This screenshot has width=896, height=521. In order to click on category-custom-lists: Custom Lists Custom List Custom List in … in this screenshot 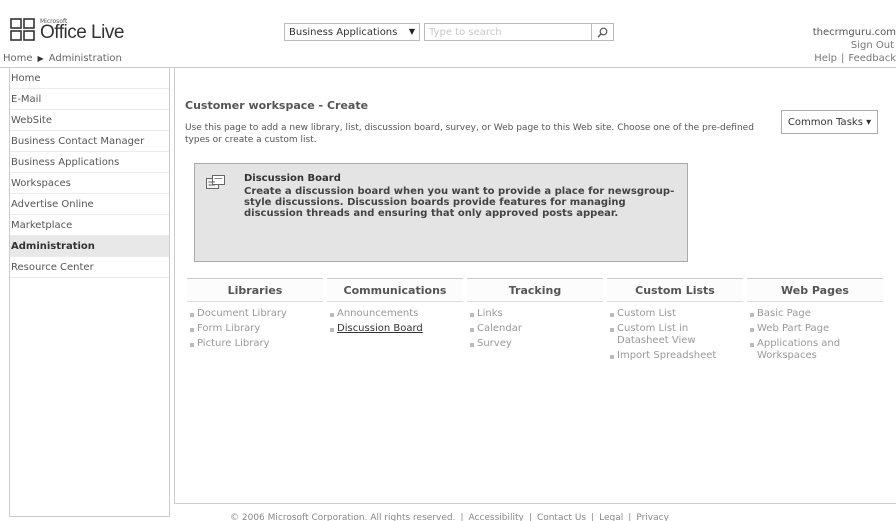, I will do `click(675, 321)`.